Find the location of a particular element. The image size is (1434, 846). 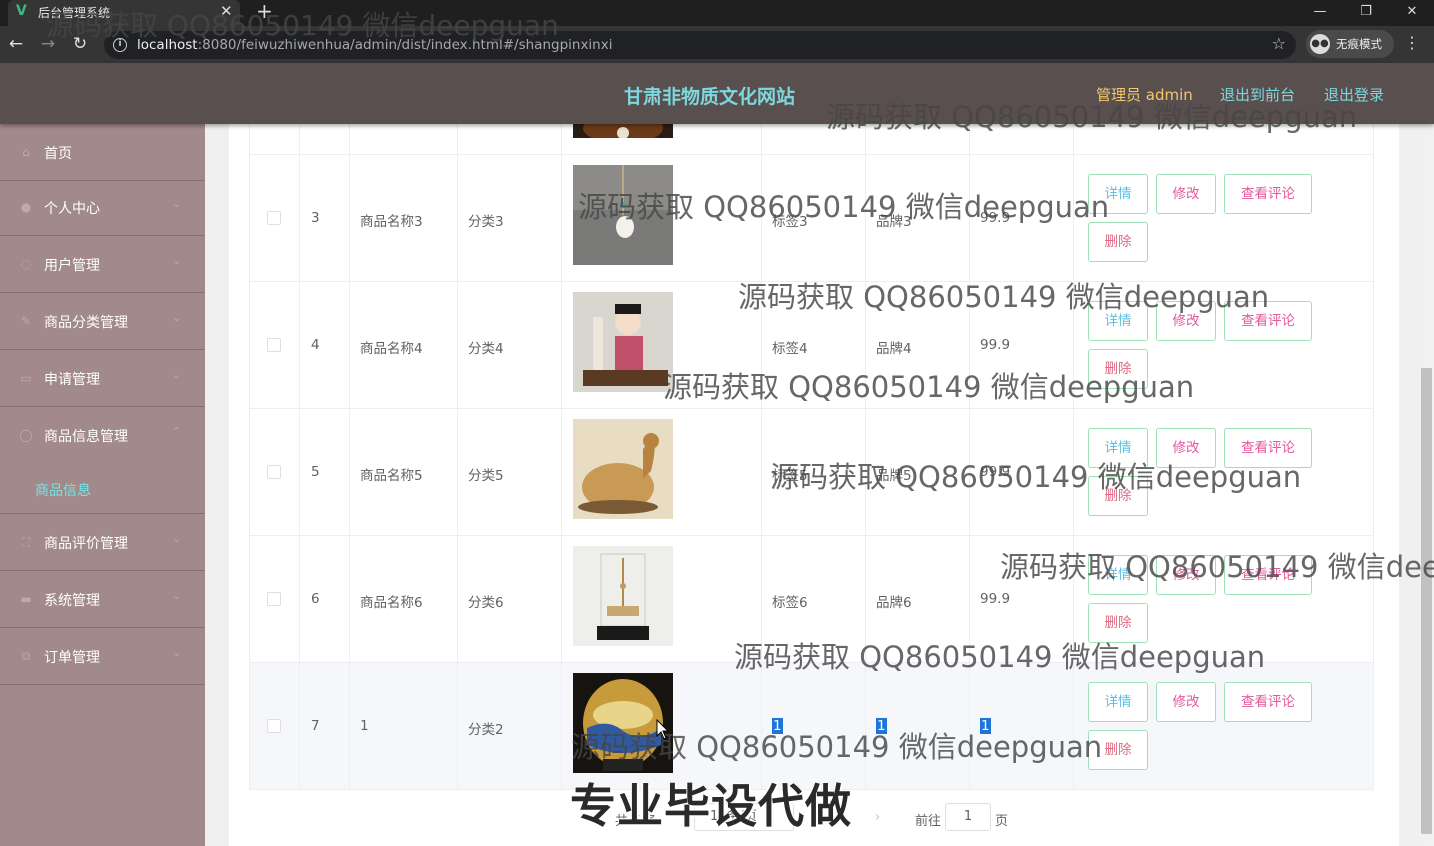

new-tab-icon: + is located at coordinates (264, 11).